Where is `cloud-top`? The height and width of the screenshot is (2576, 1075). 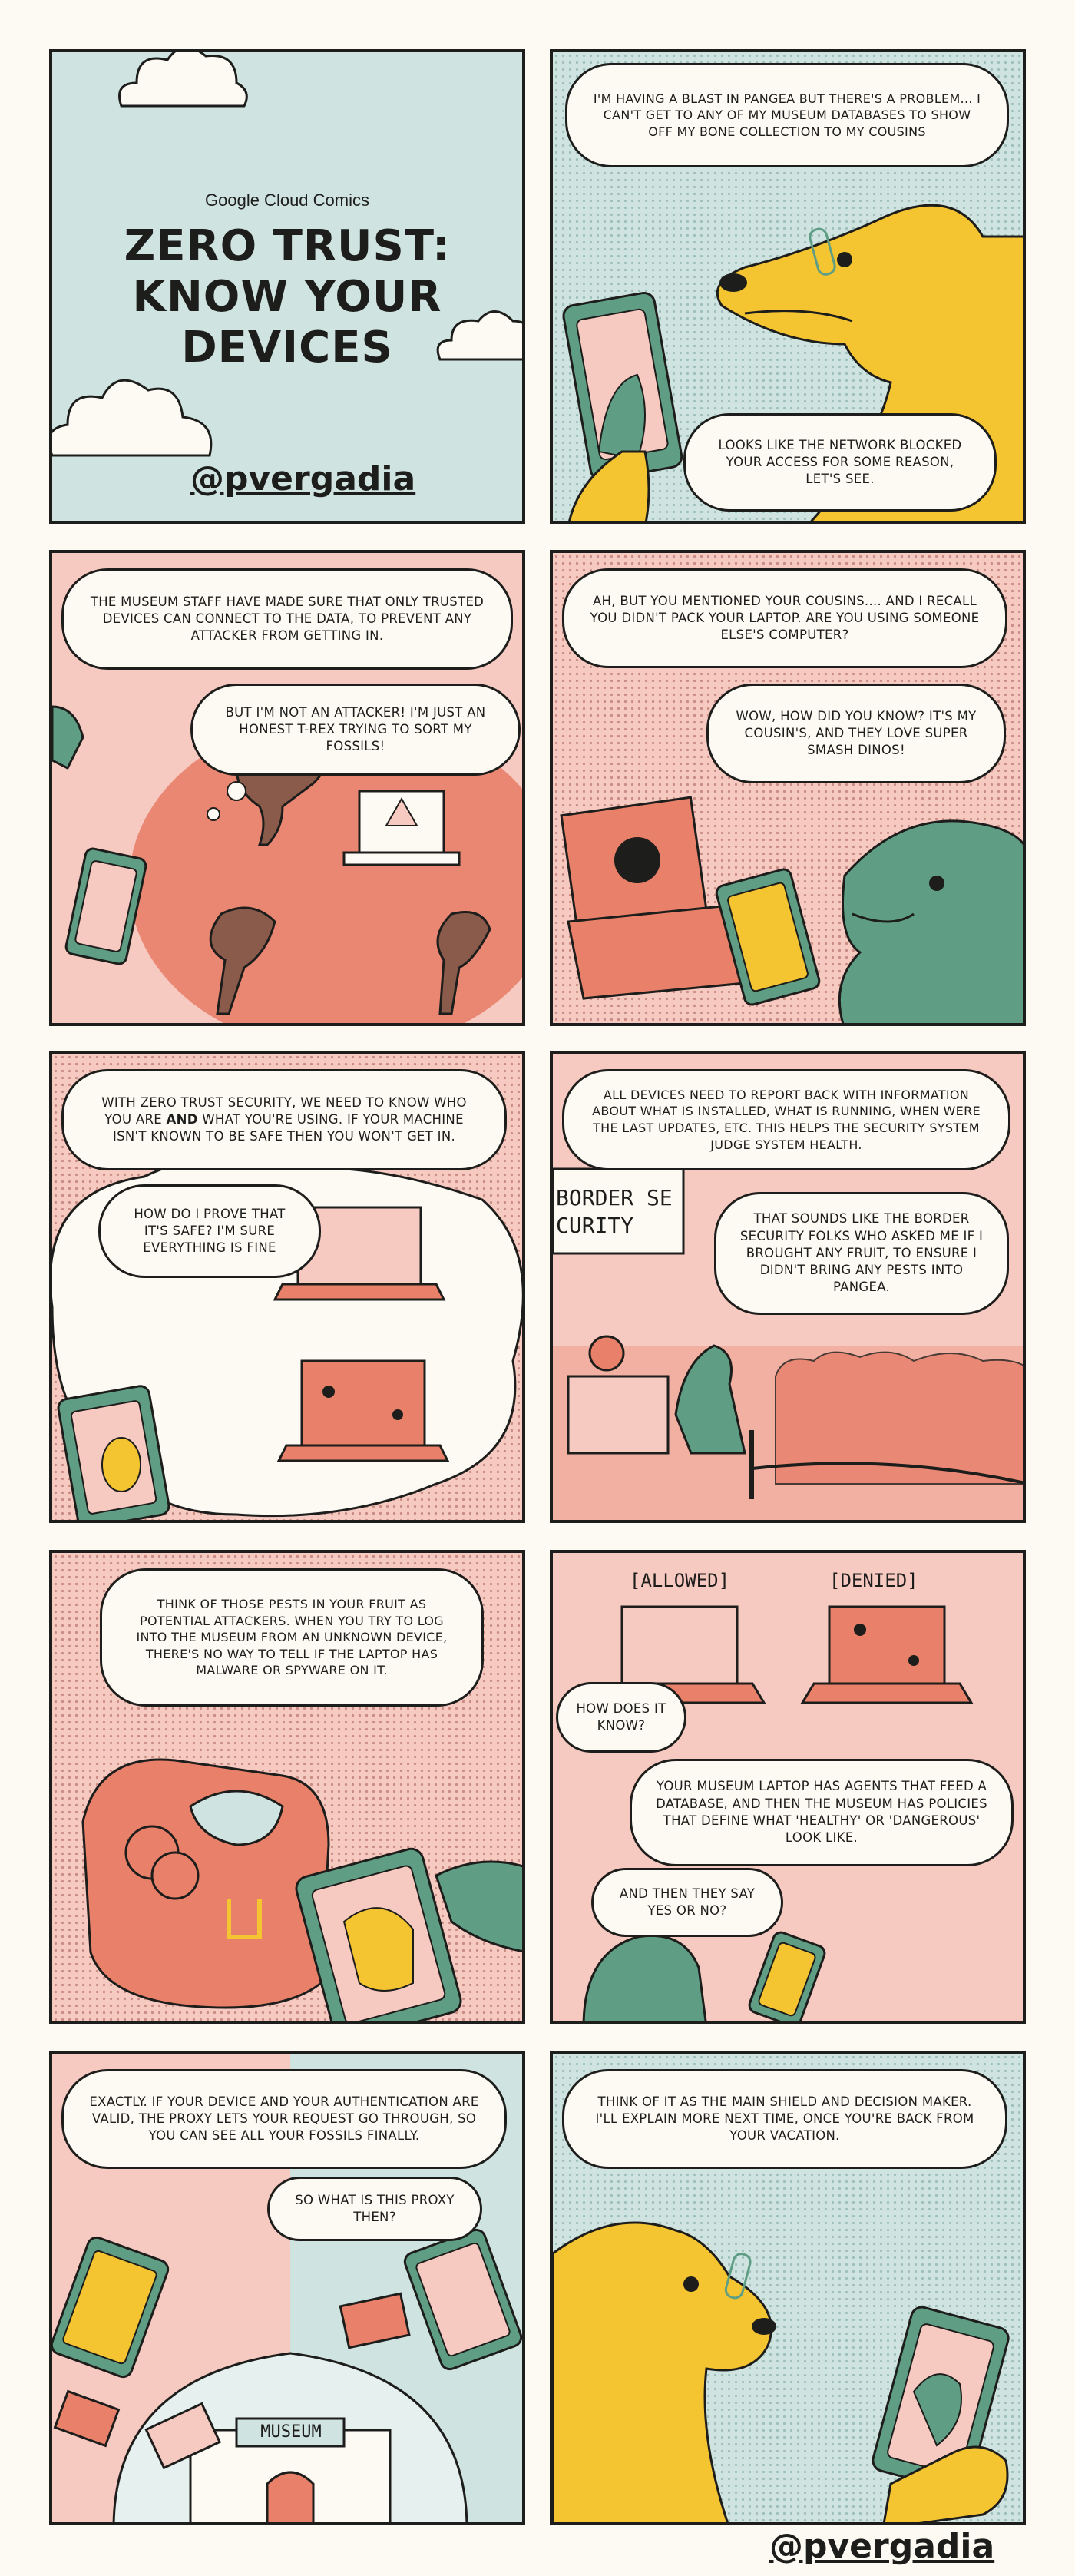
cloud-top is located at coordinates (183, 80).